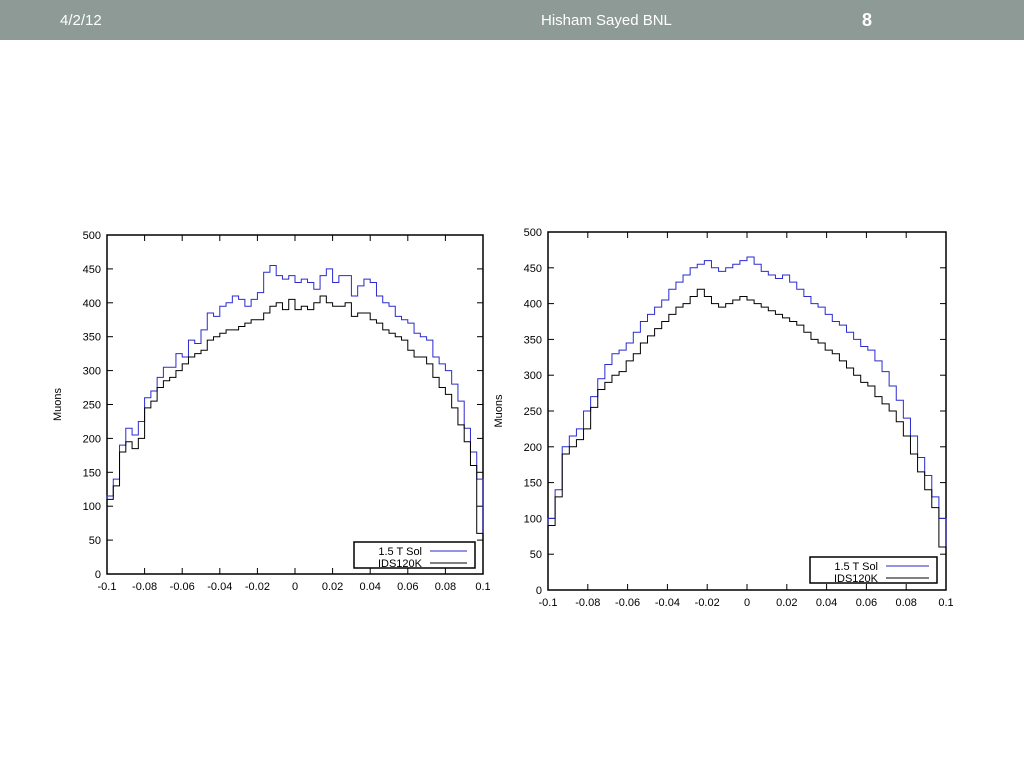 The width and height of the screenshot is (1024, 768). I want to click on slide-page-number: 8, so click(867, 20).